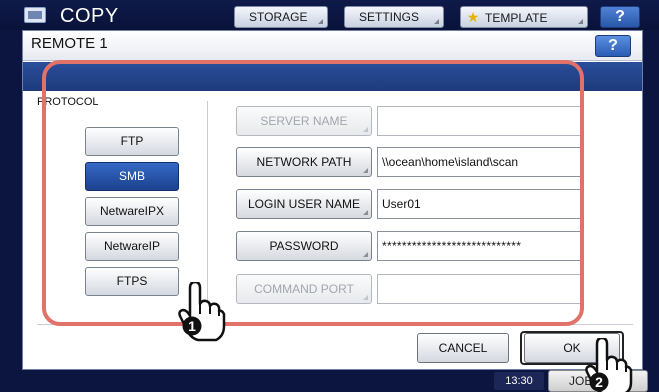 This screenshot has width=659, height=392. I want to click on tab-storage: STORAGE, so click(281, 17).